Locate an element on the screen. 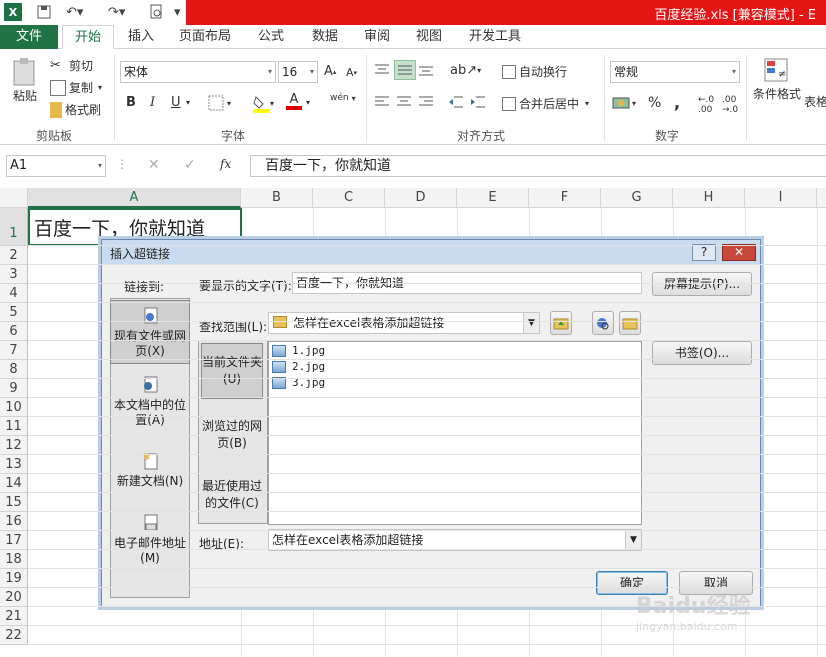  address-input: 怎样在excel表格添加超链接 ▼ is located at coordinates (455, 540).